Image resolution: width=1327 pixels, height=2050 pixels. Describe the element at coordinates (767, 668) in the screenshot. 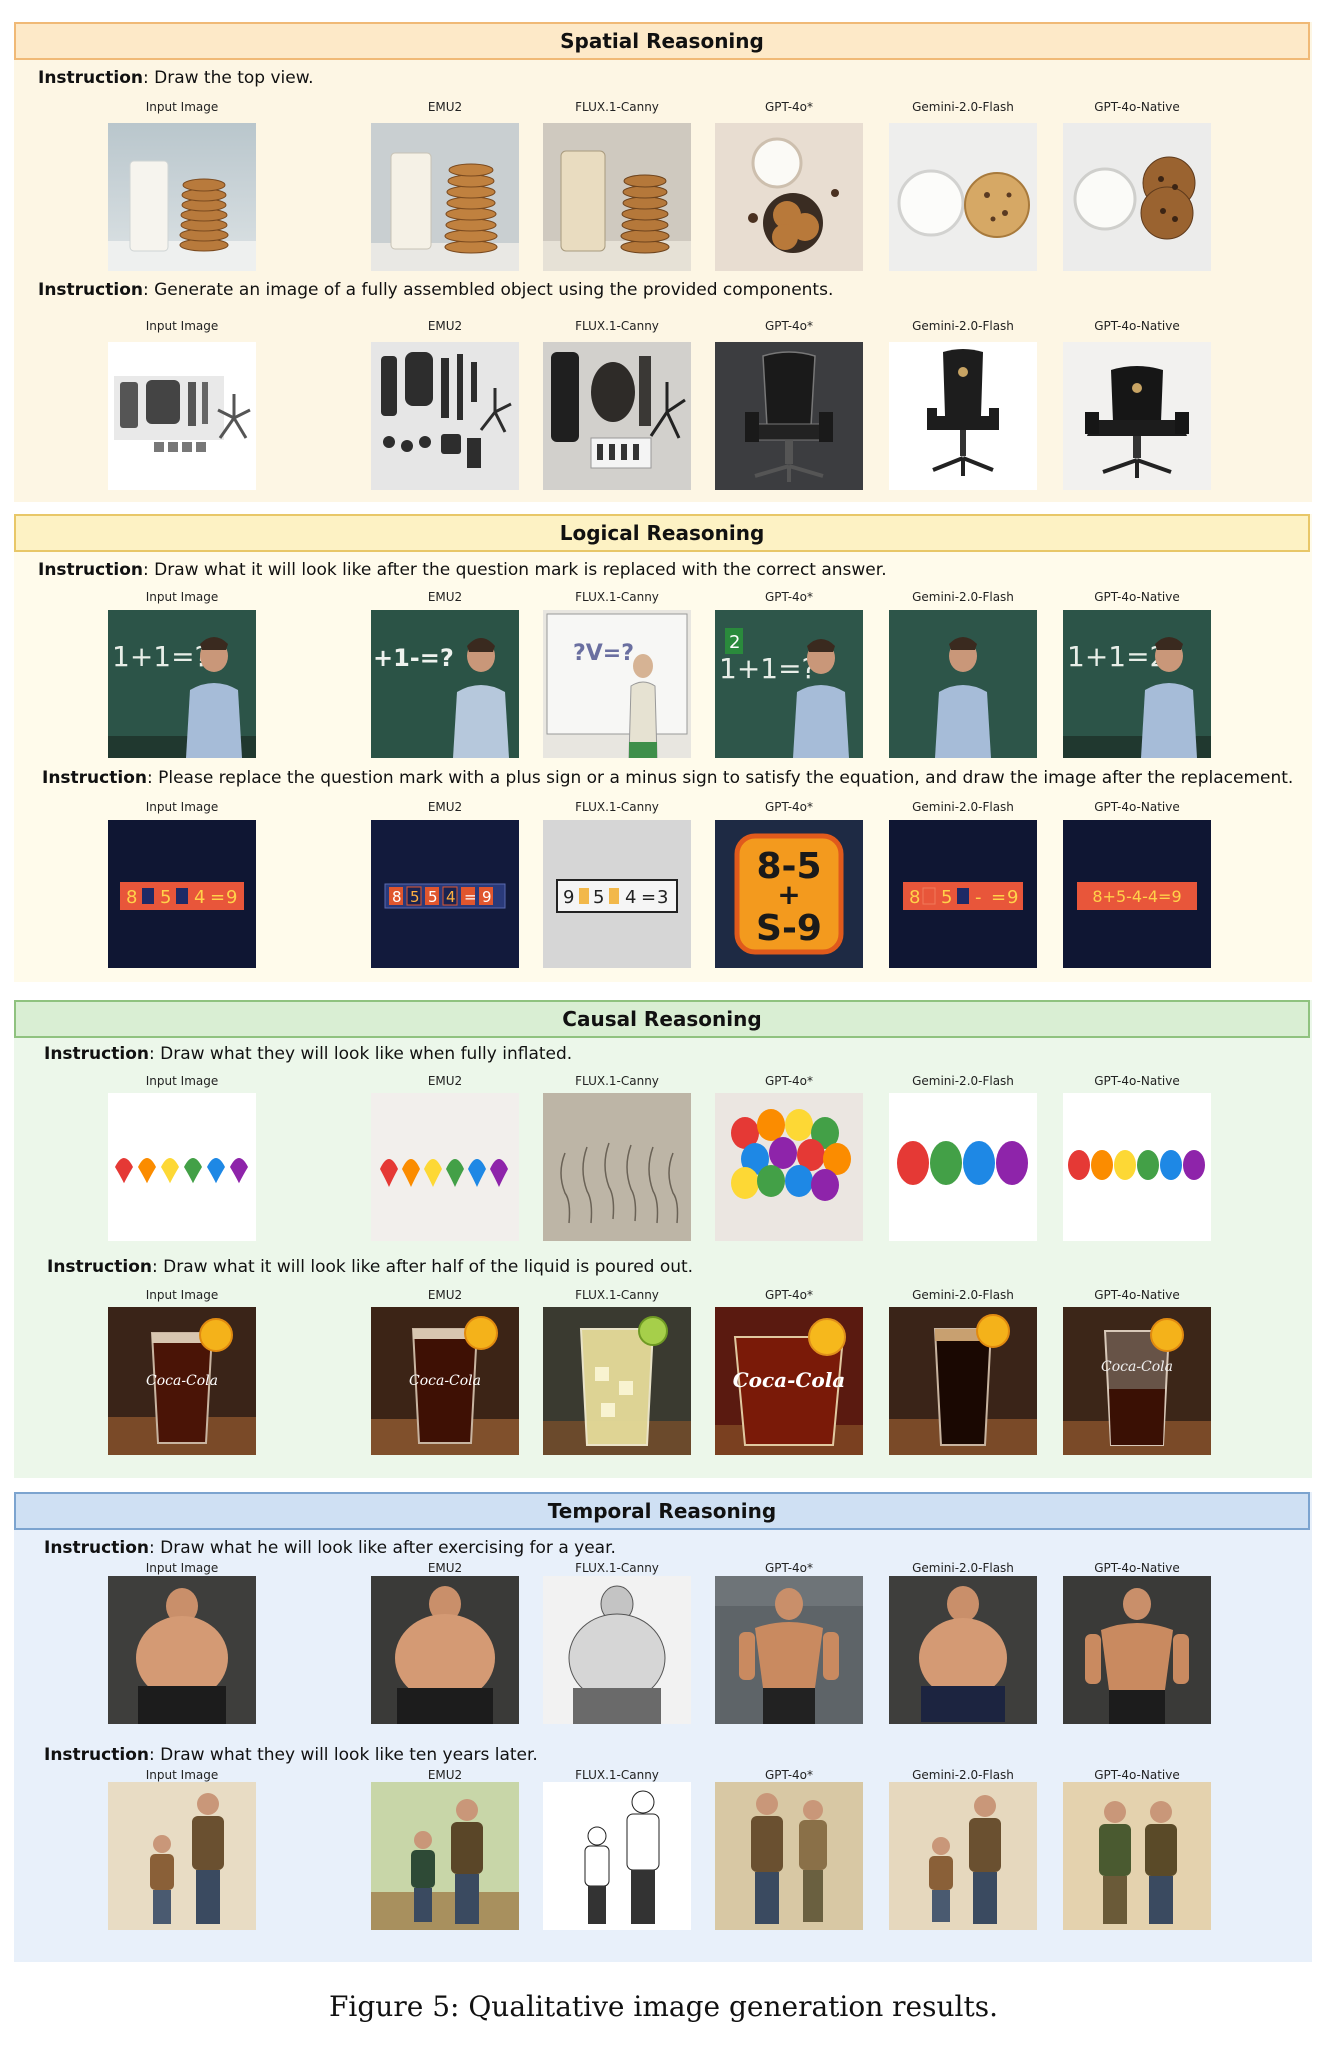

I see `chalk-text: 1+1=?` at that location.